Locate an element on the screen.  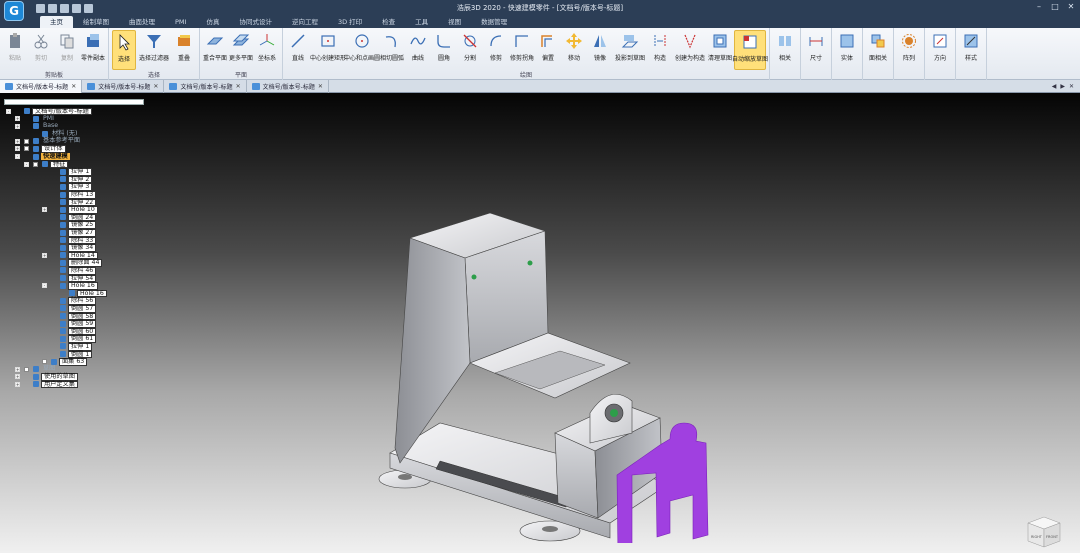
close-icon: ✕ is located at coordinates (1071, 7).